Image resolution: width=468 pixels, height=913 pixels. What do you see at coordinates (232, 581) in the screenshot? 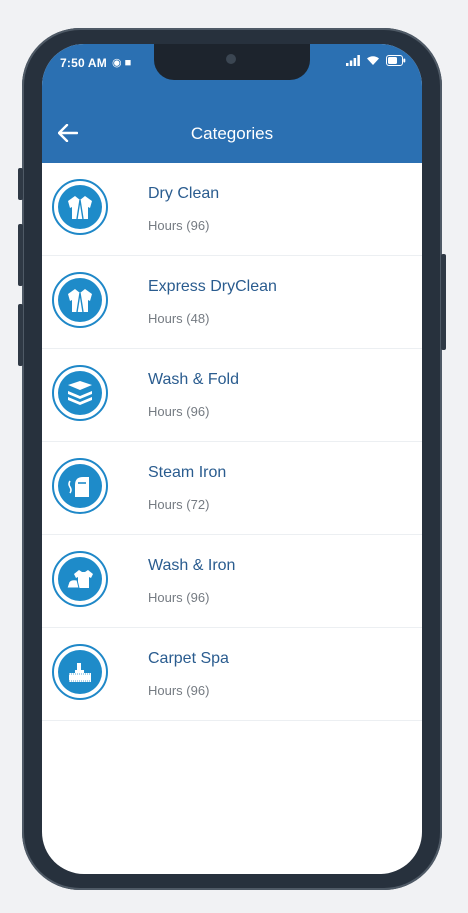
I see `category-item-wash-iron: Wash & Iron Hours (96)` at bounding box center [232, 581].